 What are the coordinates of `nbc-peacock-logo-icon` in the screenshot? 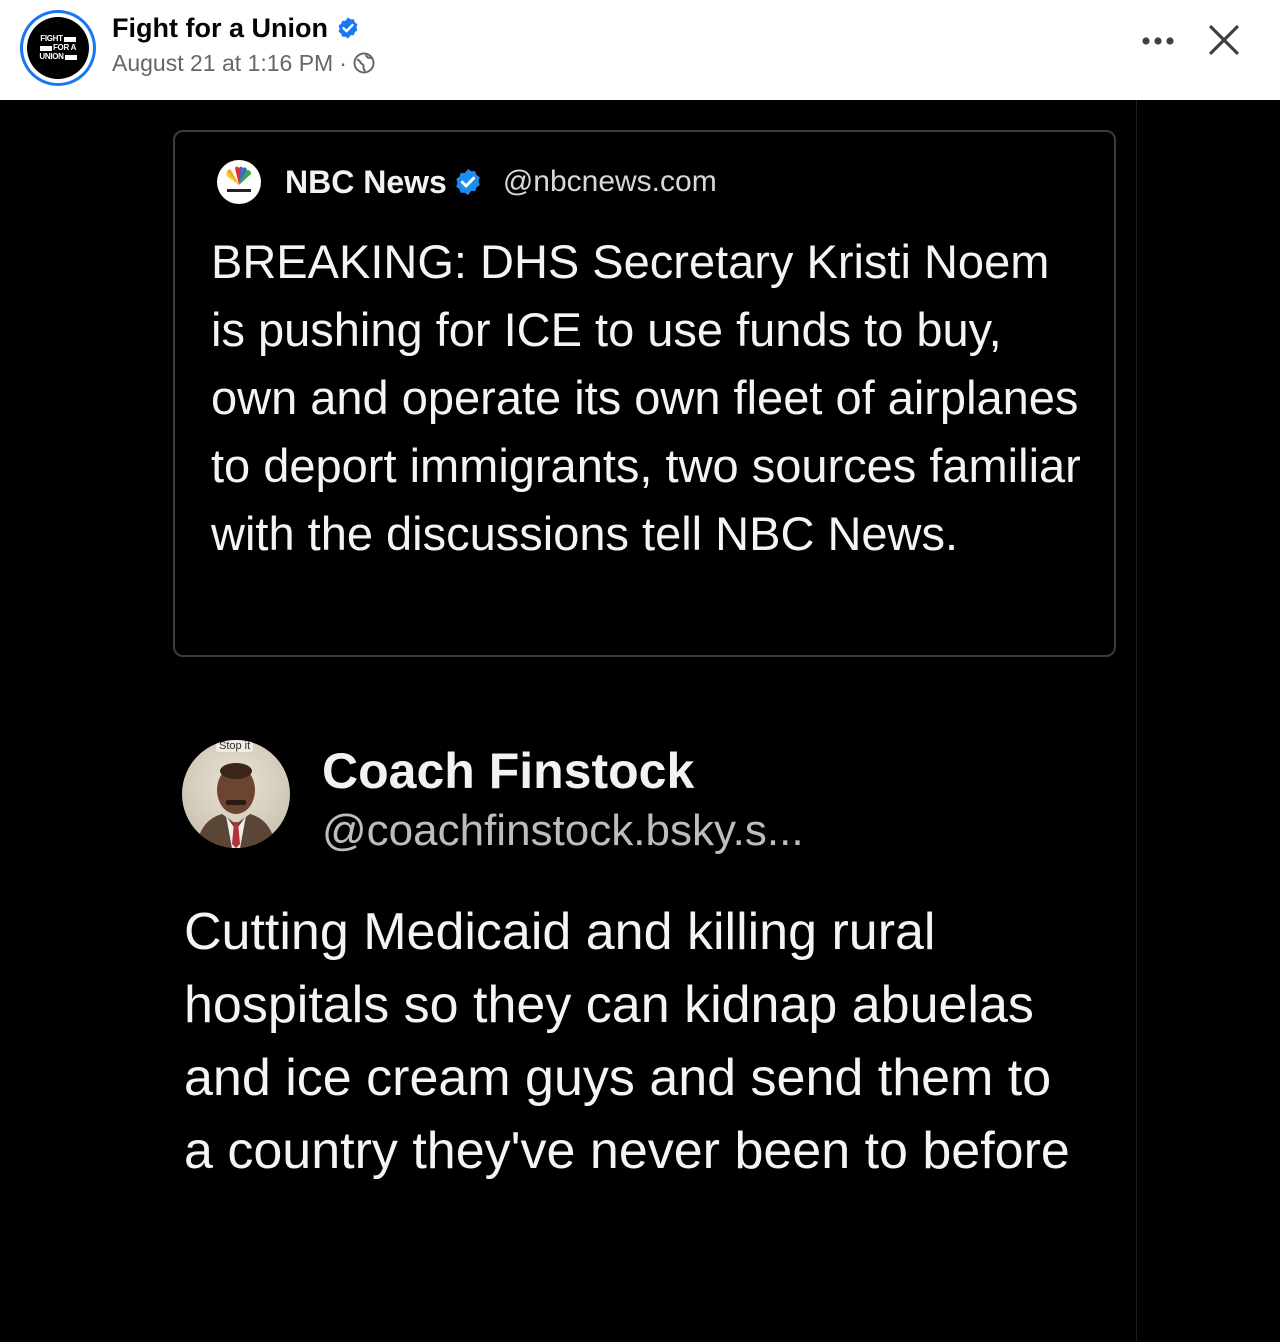 It's located at (239, 182).